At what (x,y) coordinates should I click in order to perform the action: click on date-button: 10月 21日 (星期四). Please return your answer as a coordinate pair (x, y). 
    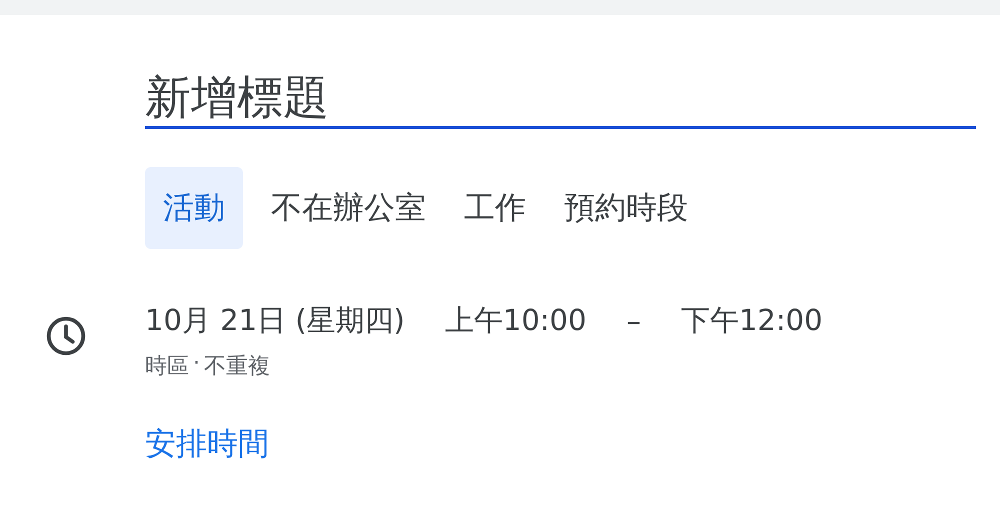
    Looking at the image, I should click on (275, 321).